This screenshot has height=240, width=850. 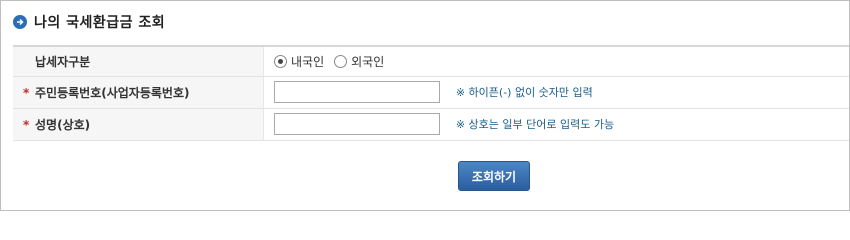 I want to click on name-label: 성명(상호), so click(x=63, y=124).